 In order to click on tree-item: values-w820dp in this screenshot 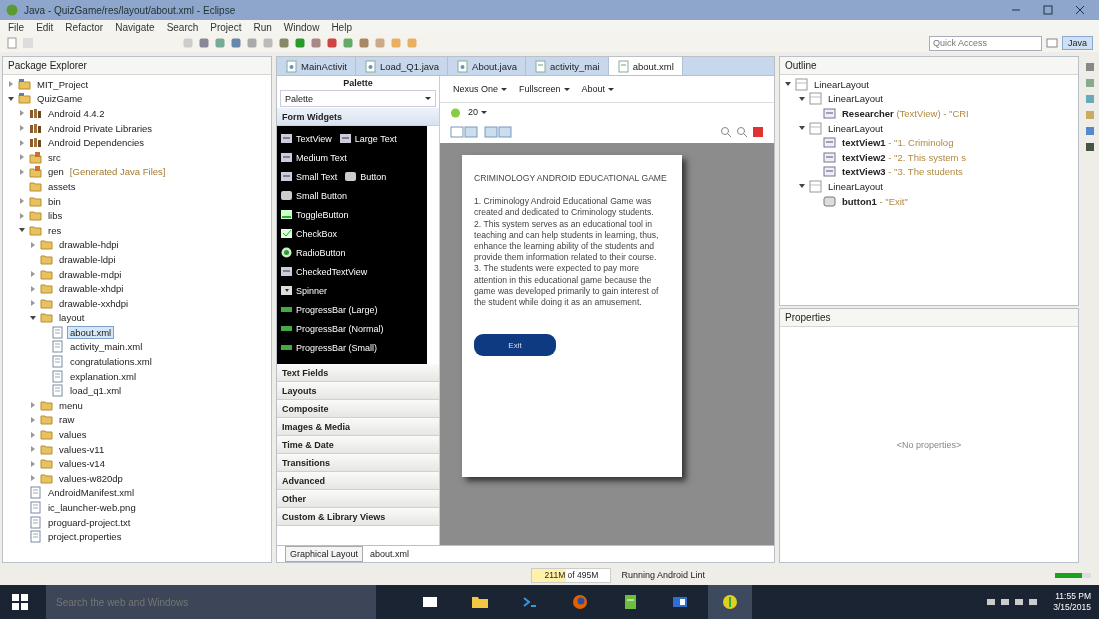, I will do `click(91, 478)`.